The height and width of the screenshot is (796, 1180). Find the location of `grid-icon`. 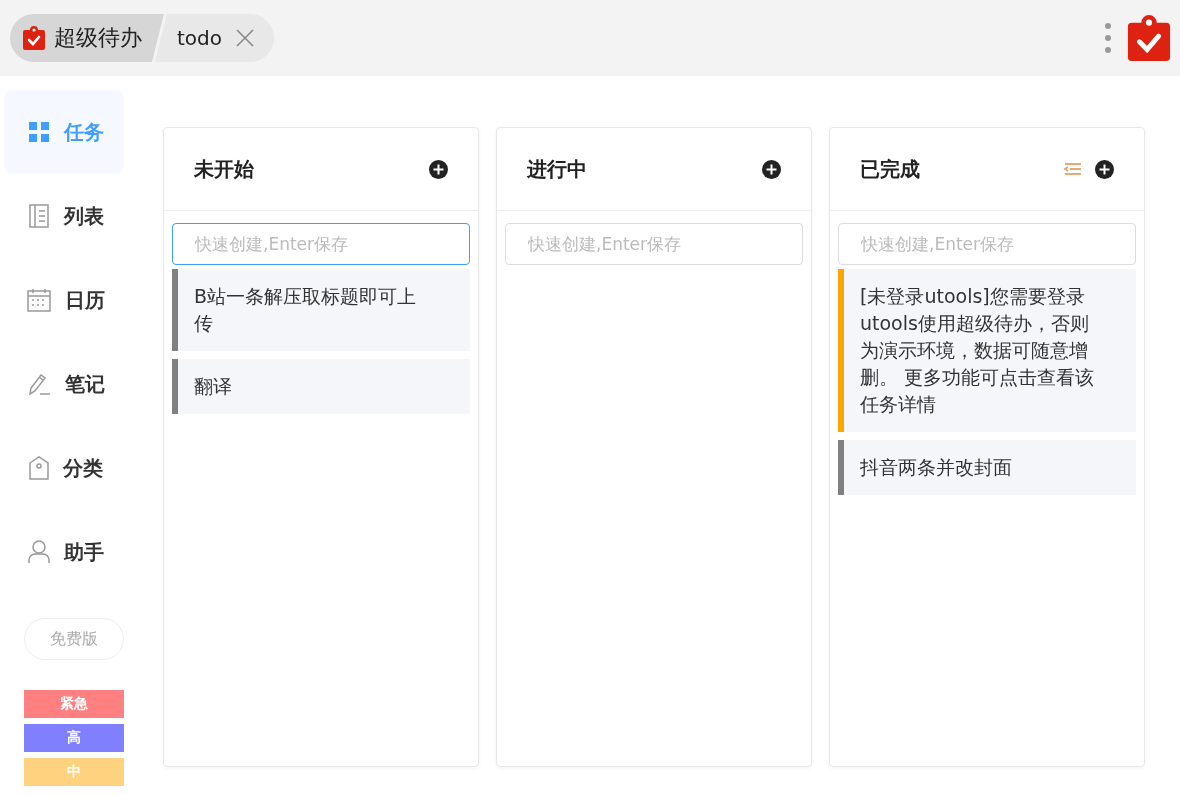

grid-icon is located at coordinates (39, 132).